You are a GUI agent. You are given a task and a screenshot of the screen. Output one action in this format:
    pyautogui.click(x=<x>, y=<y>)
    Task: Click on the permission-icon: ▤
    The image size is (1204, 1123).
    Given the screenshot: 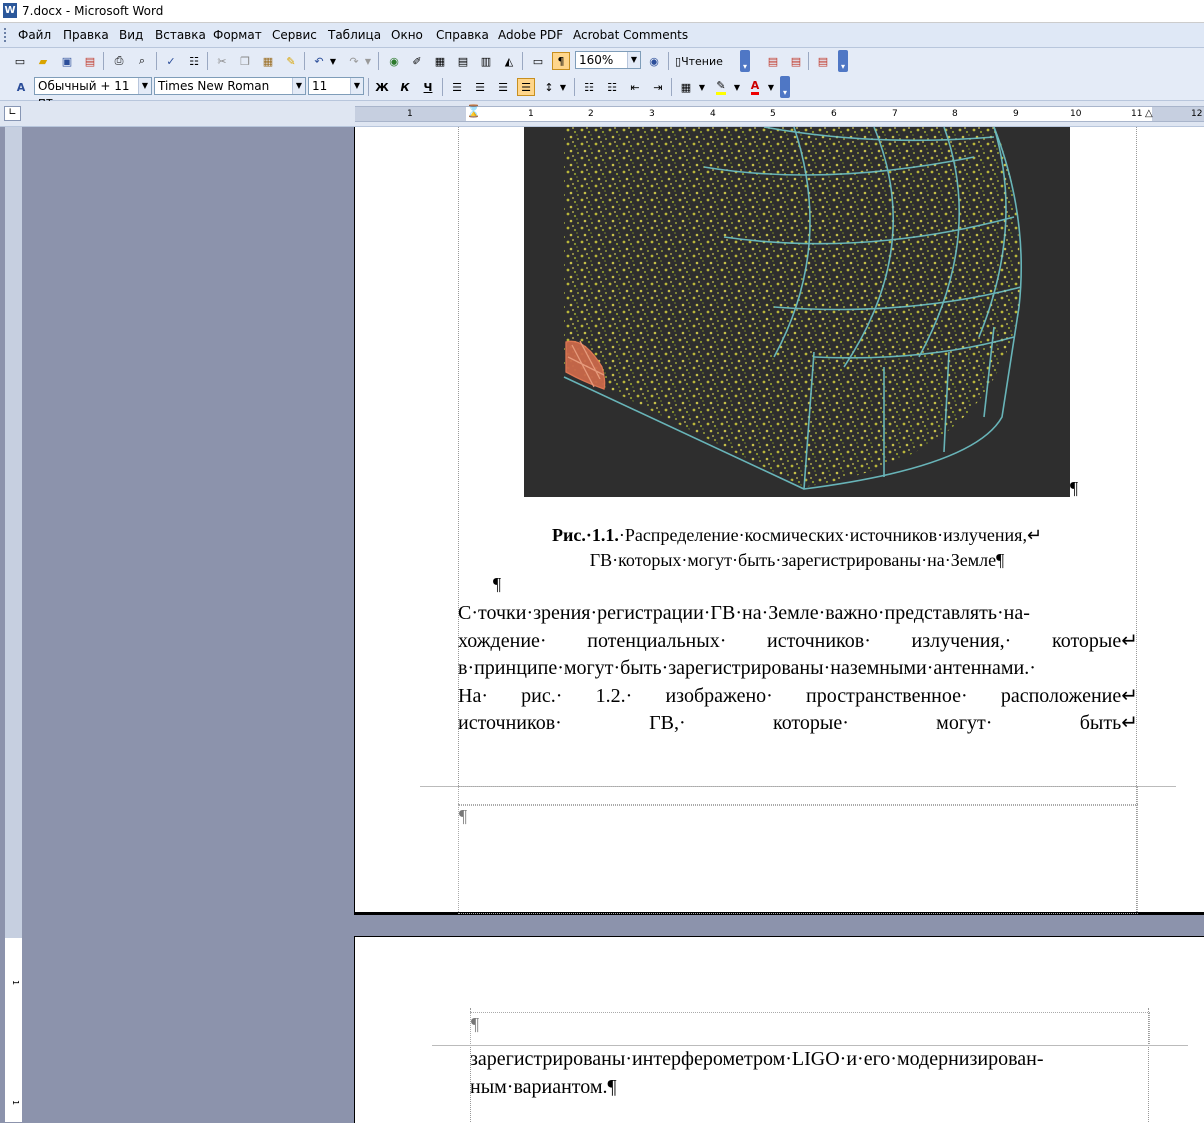 What is the action you would take?
    pyautogui.click(x=90, y=61)
    